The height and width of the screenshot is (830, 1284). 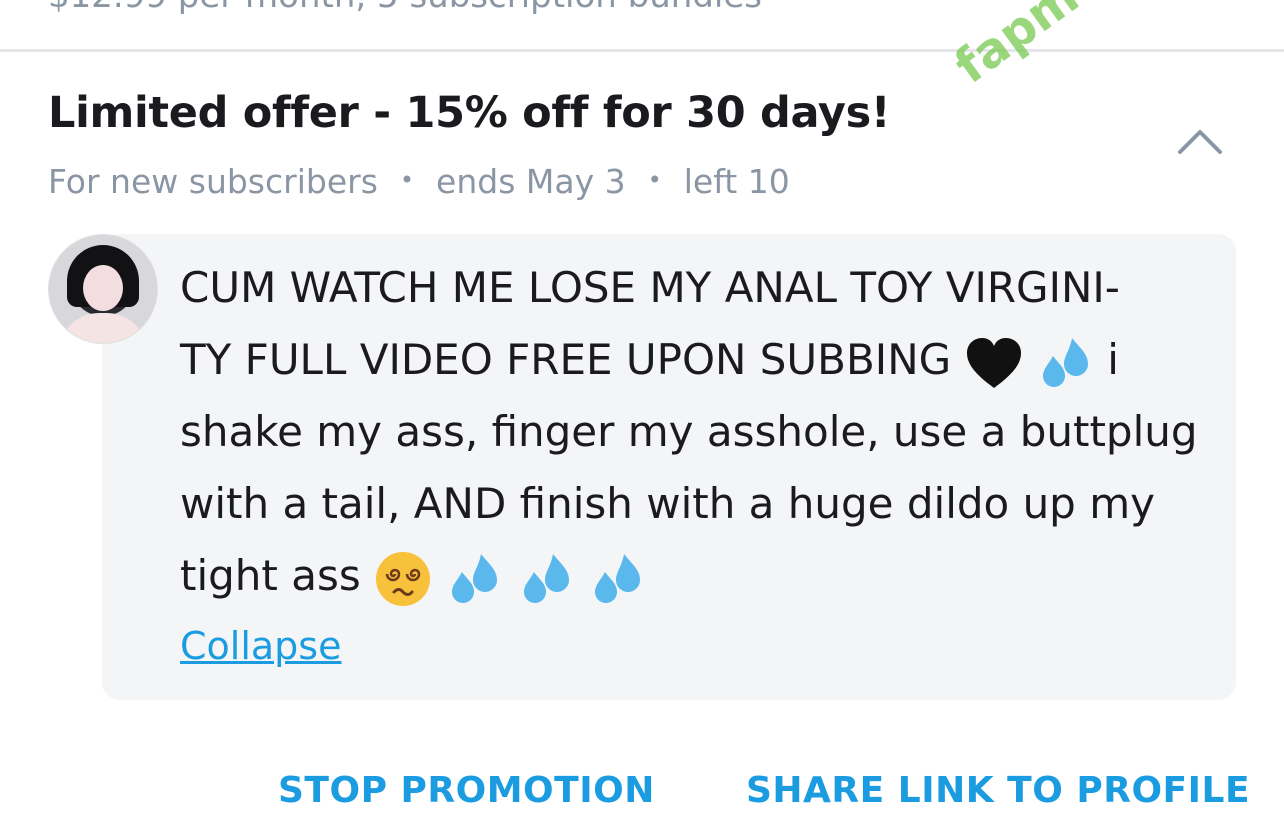 What do you see at coordinates (1200, 140) in the screenshot?
I see `chevron-up-icon` at bounding box center [1200, 140].